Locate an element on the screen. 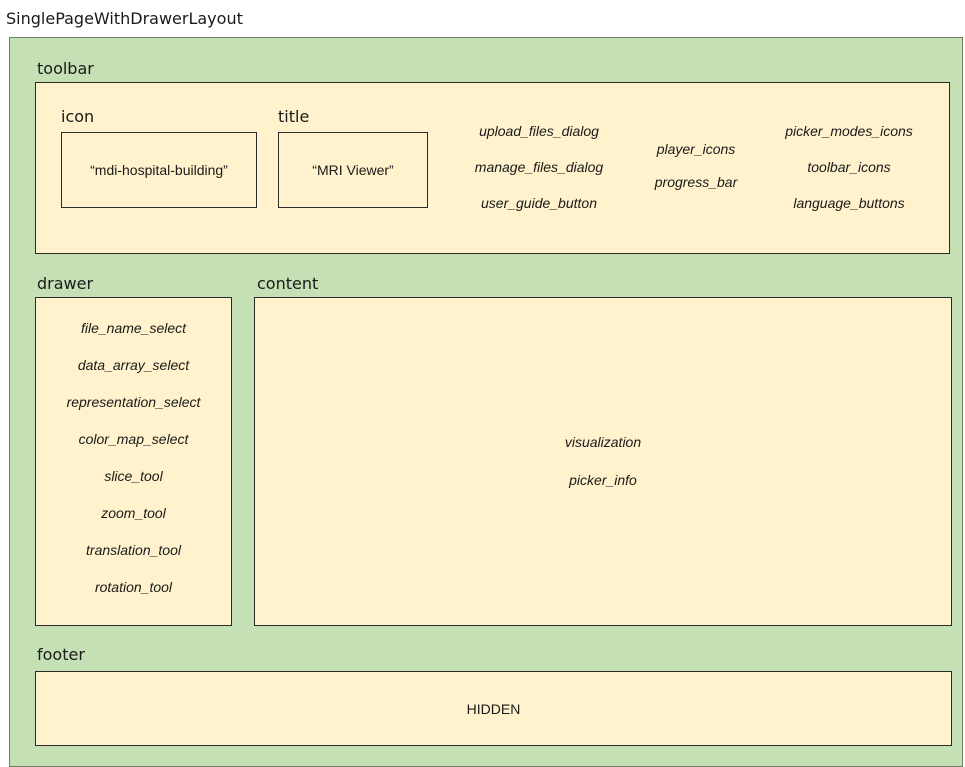 The height and width of the screenshot is (767, 965). slice-tool: slice_tool is located at coordinates (133, 476).